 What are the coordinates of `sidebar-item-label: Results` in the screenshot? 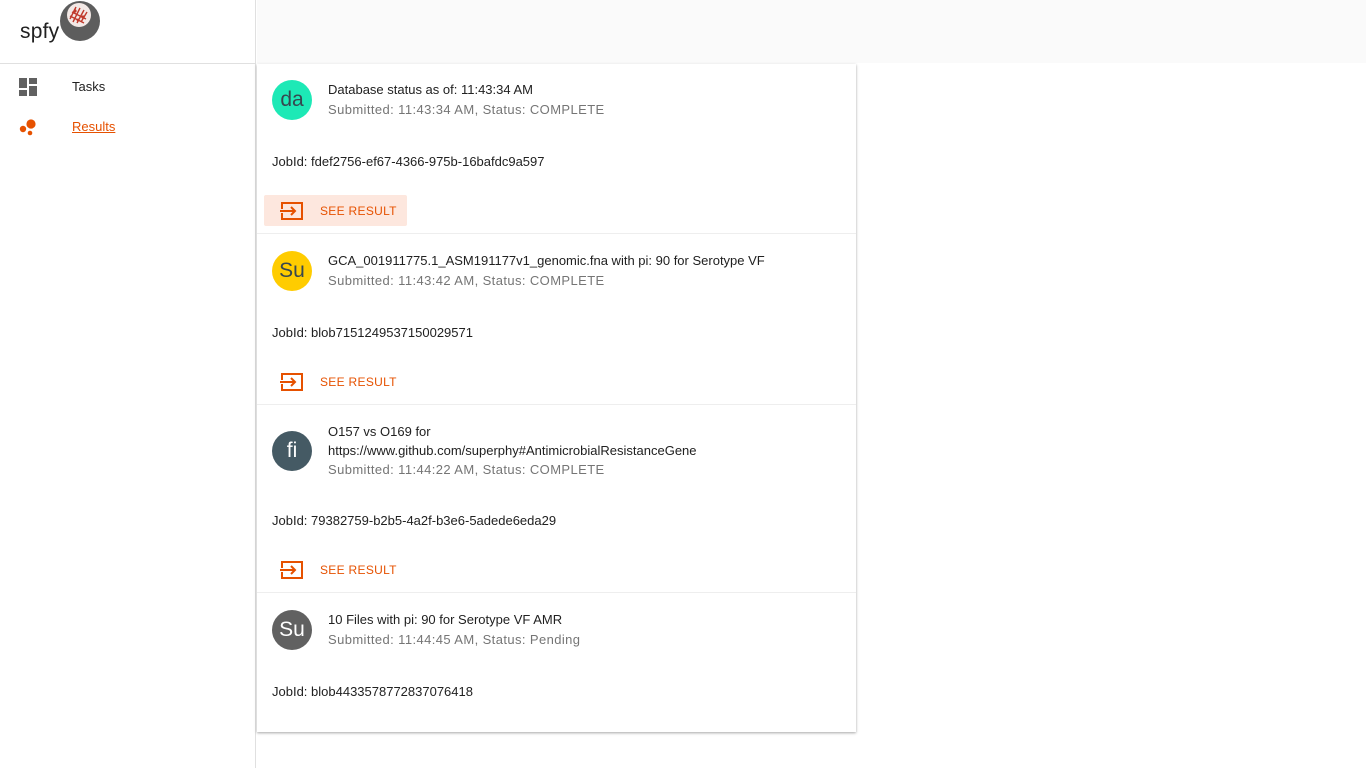 It's located at (94, 126).